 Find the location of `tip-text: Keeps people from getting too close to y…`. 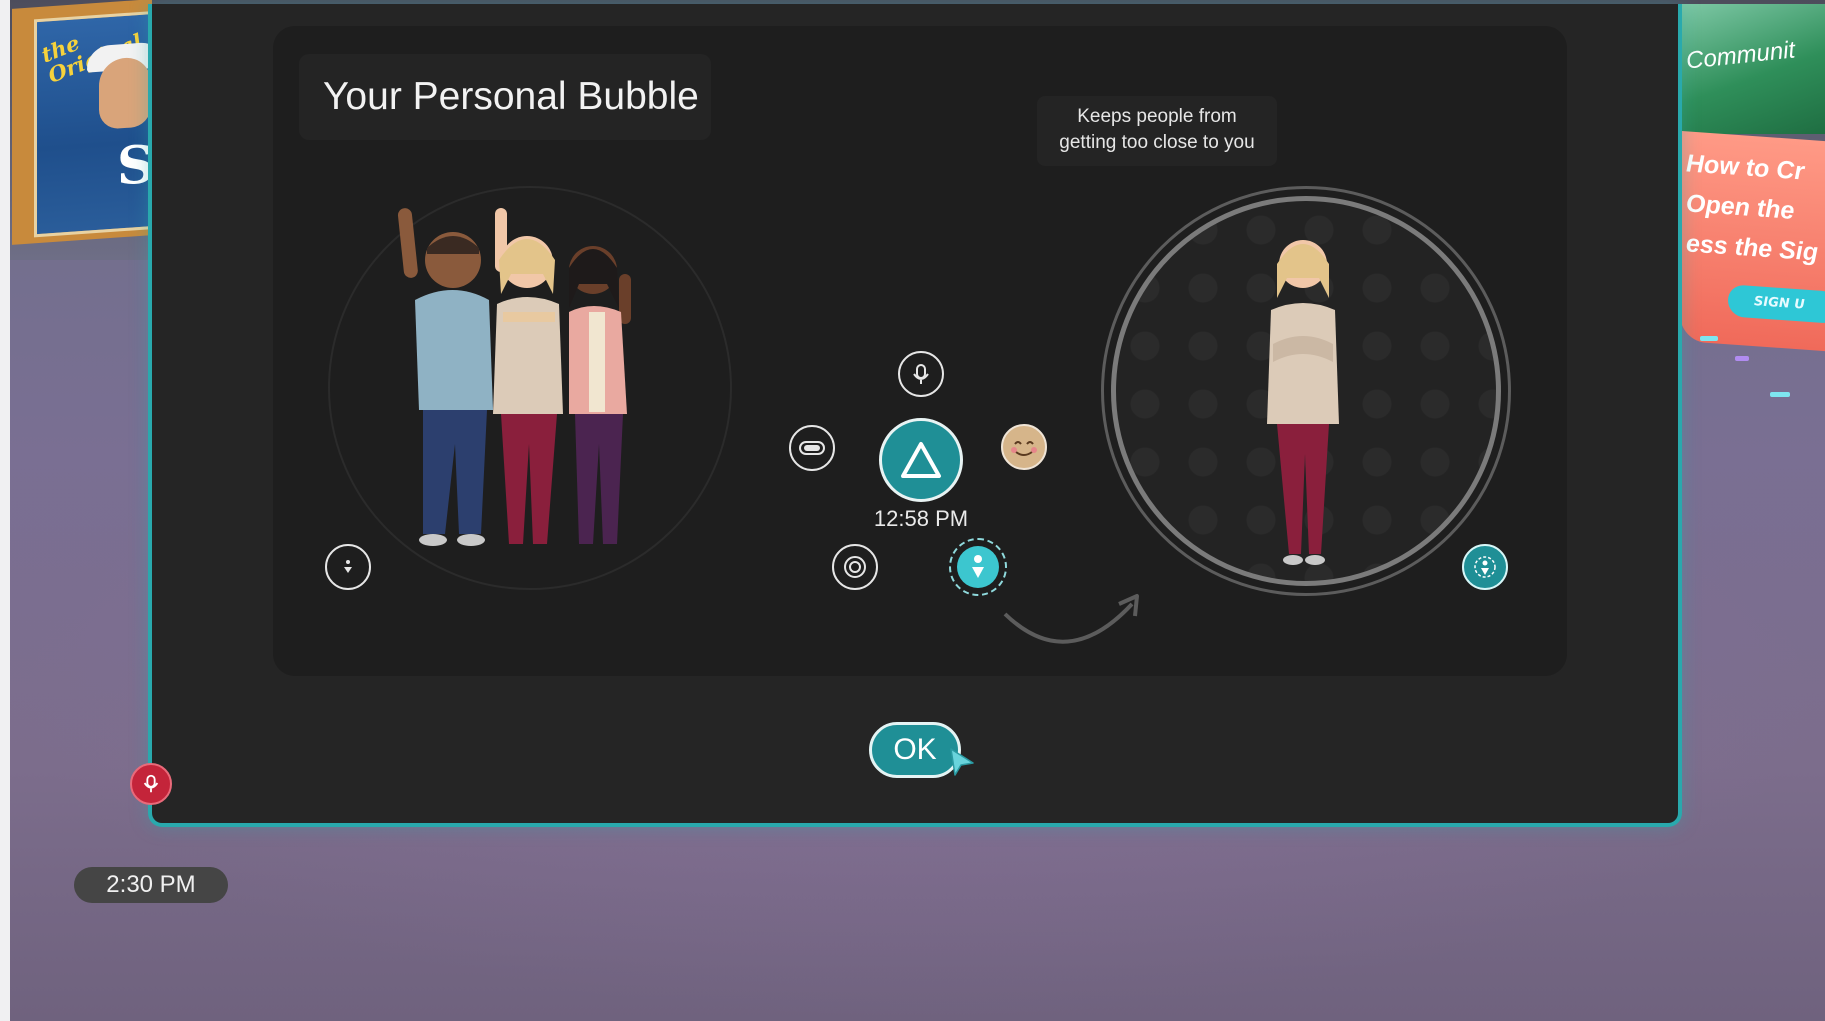

tip-text: Keeps people from getting too close to y… is located at coordinates (1157, 130).